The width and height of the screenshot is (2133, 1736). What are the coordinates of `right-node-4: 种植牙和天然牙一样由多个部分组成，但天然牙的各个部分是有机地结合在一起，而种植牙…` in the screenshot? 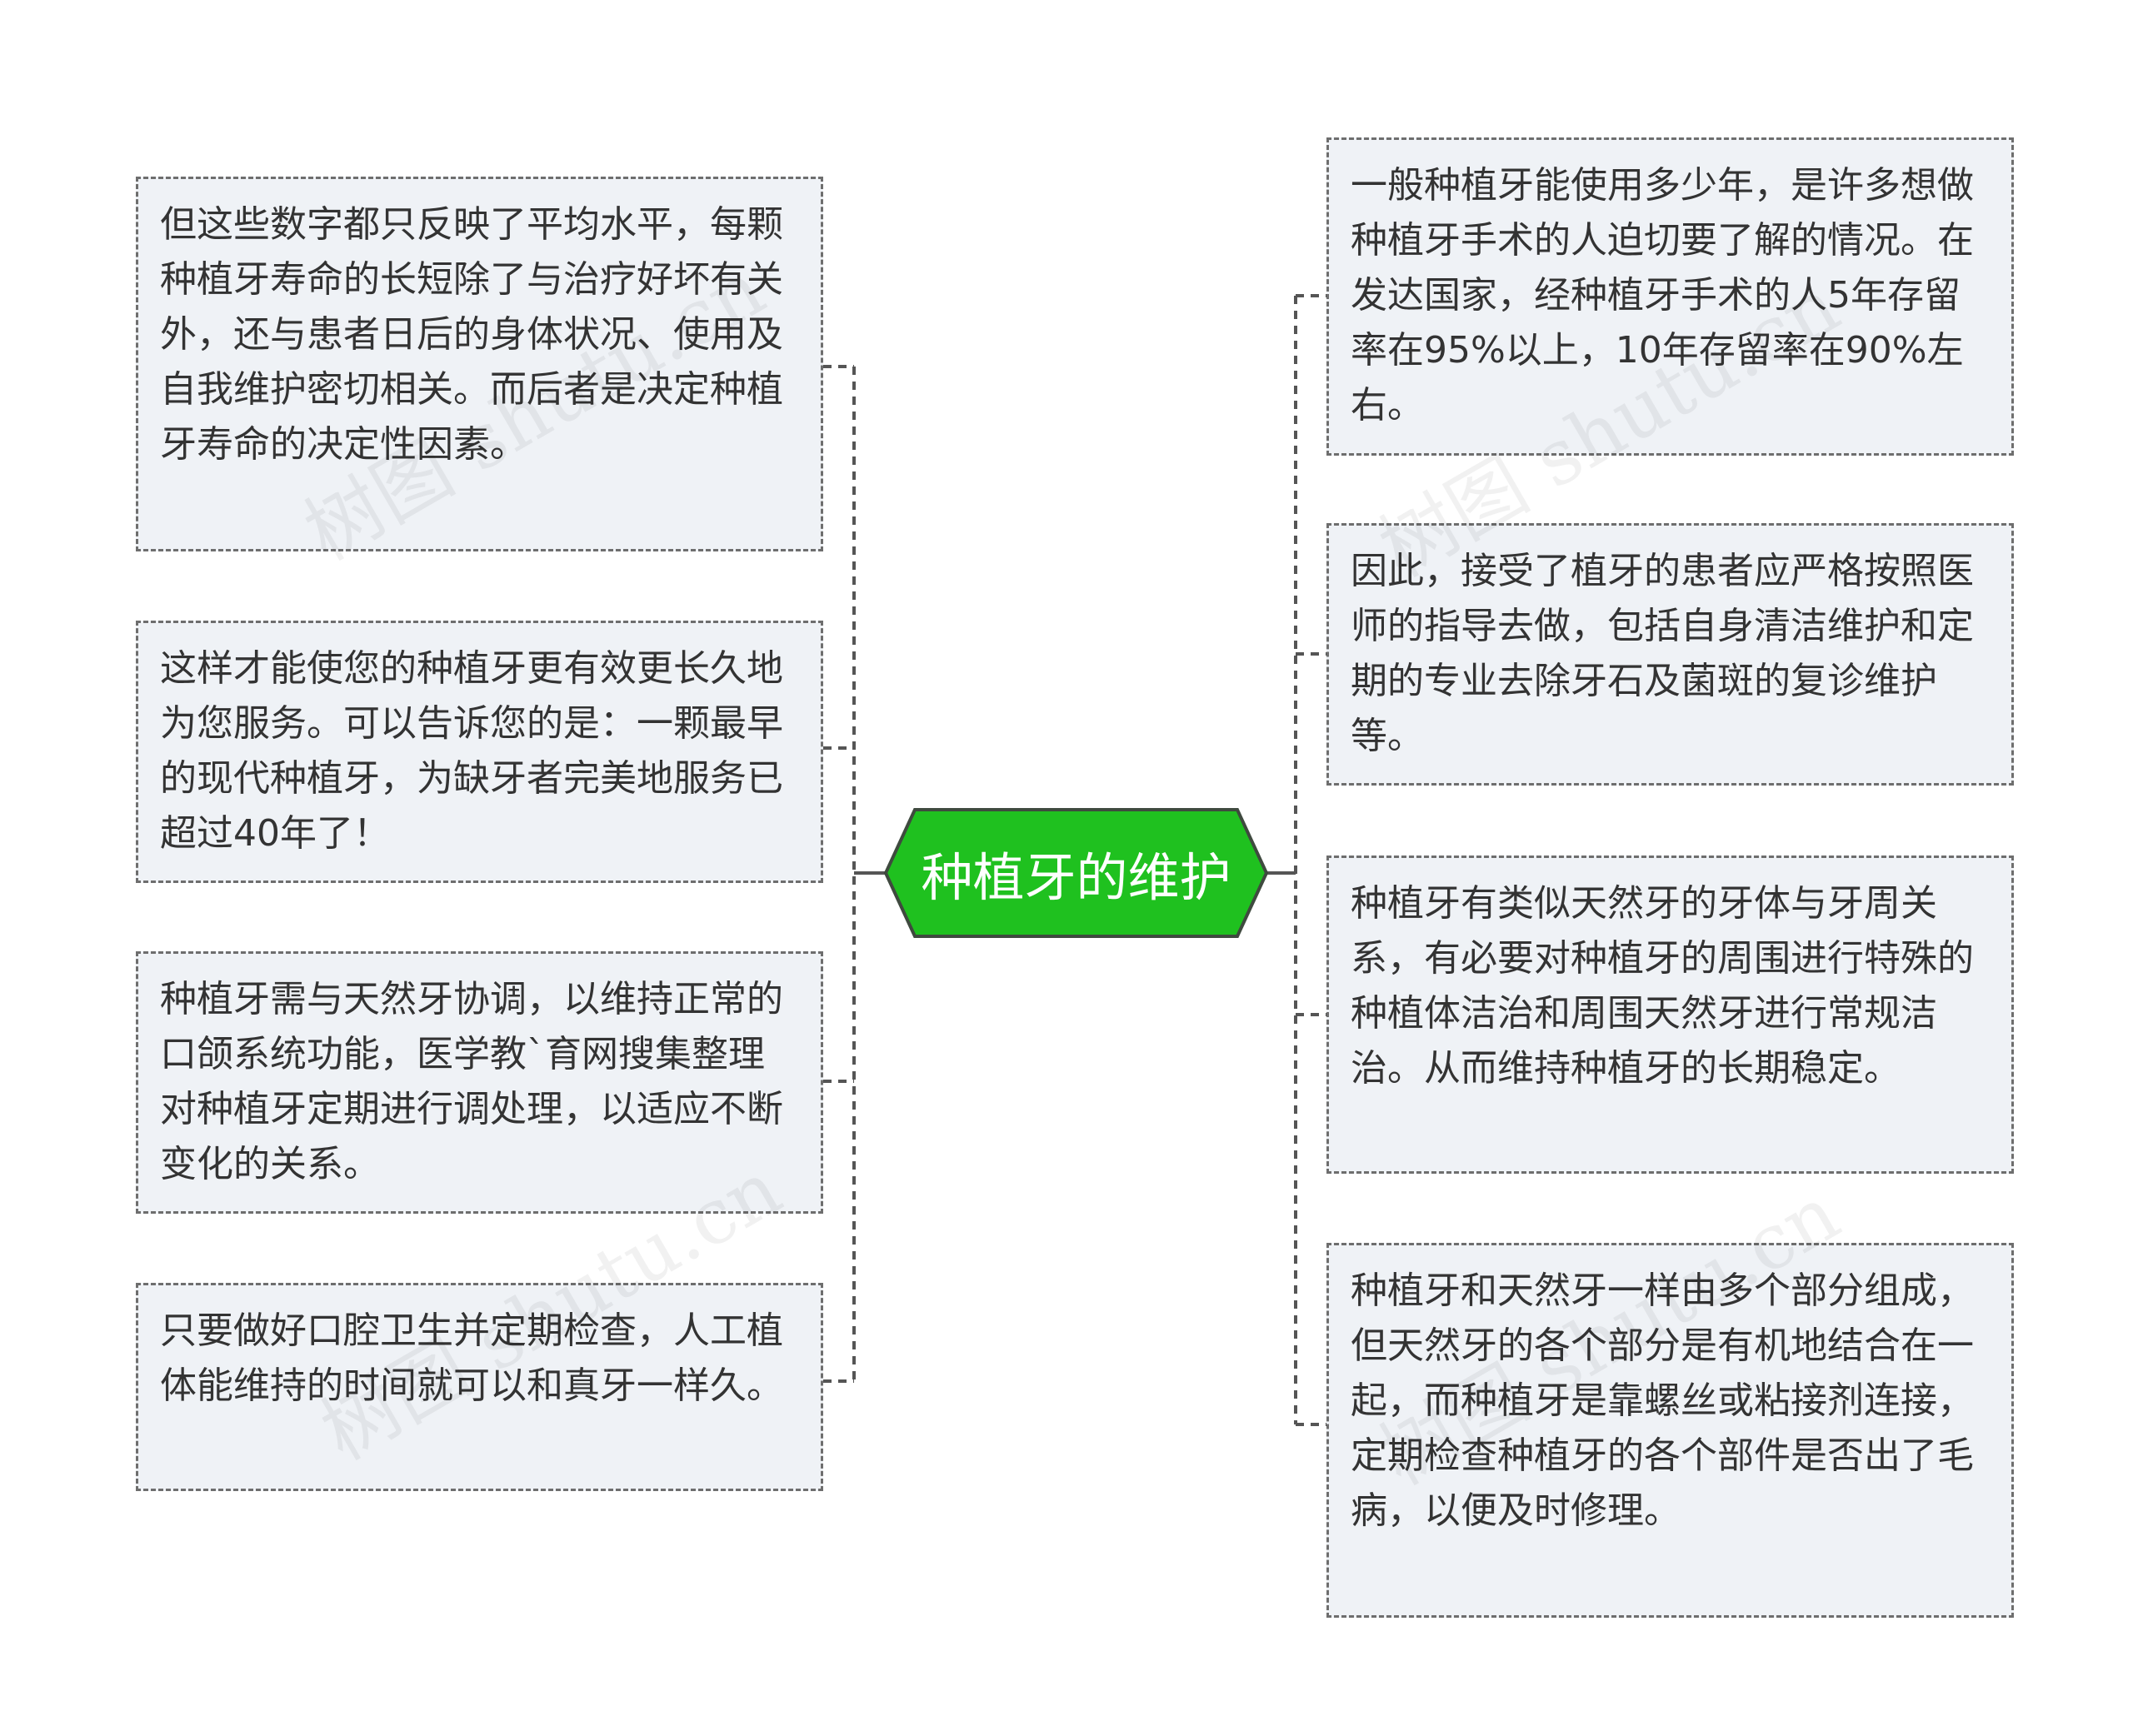 It's located at (1670, 1430).